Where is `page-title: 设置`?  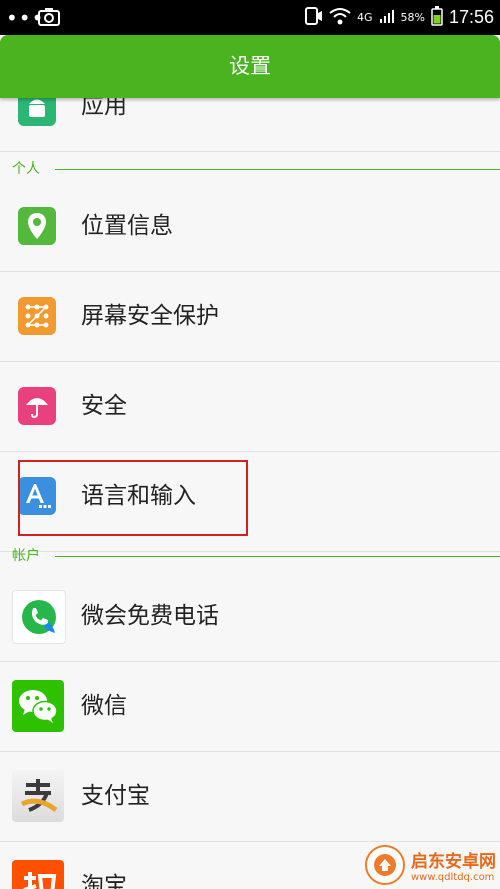 page-title: 设置 is located at coordinates (250, 66).